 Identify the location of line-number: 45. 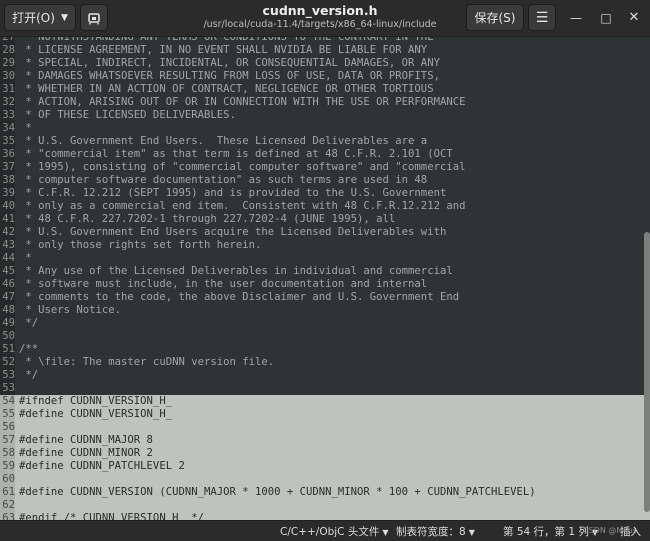
(8, 271).